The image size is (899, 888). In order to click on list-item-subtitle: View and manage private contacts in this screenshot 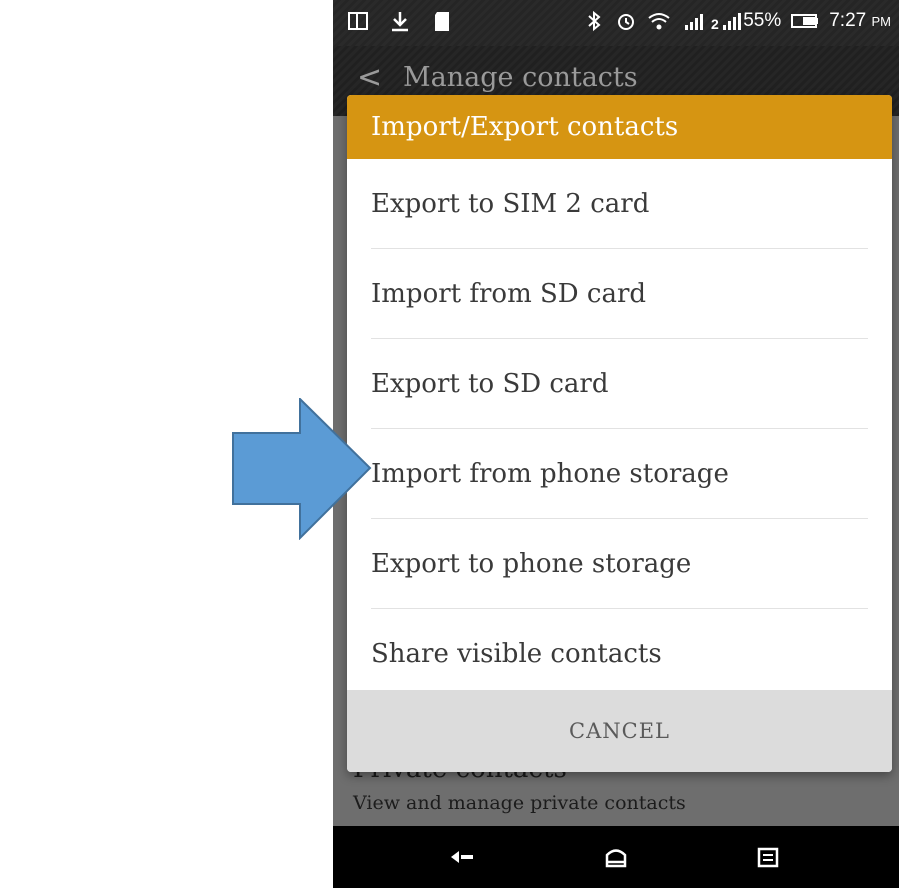, I will do `click(519, 803)`.